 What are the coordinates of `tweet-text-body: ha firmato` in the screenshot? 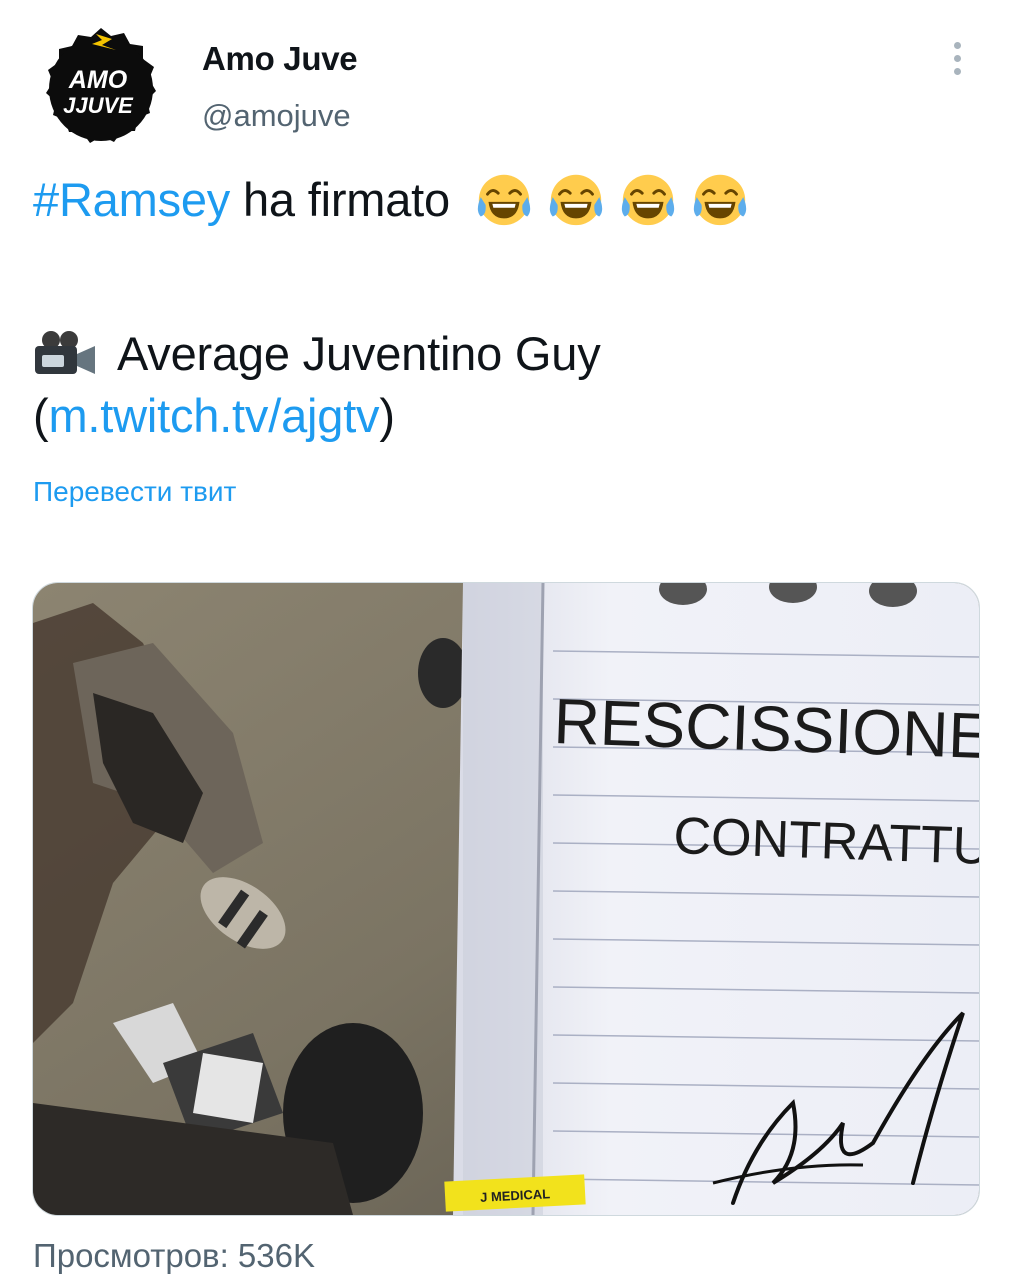 It's located at (340, 199).